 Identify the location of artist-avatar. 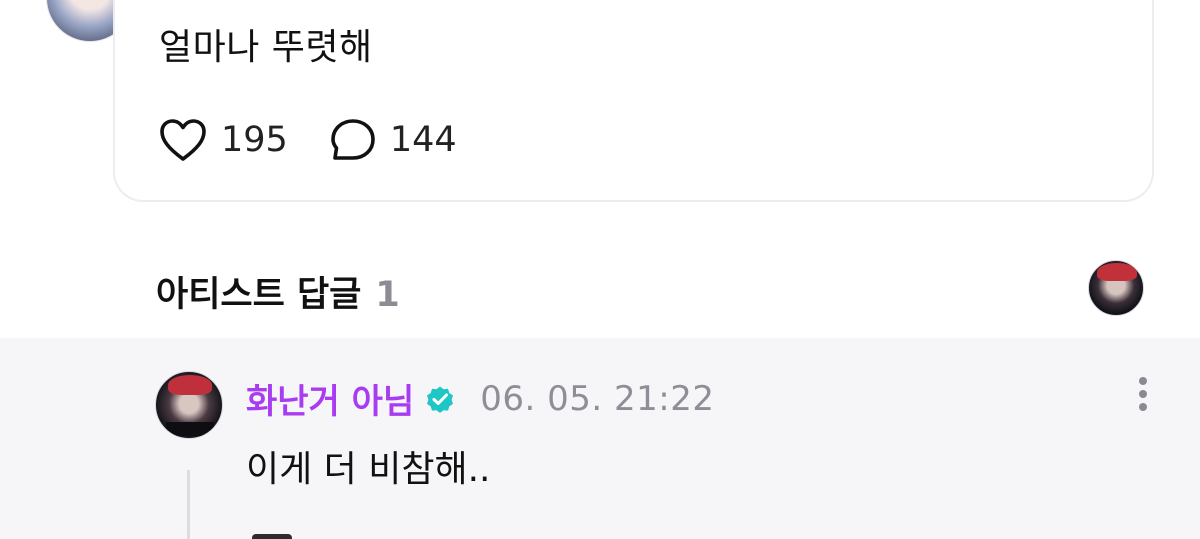
(1116, 288).